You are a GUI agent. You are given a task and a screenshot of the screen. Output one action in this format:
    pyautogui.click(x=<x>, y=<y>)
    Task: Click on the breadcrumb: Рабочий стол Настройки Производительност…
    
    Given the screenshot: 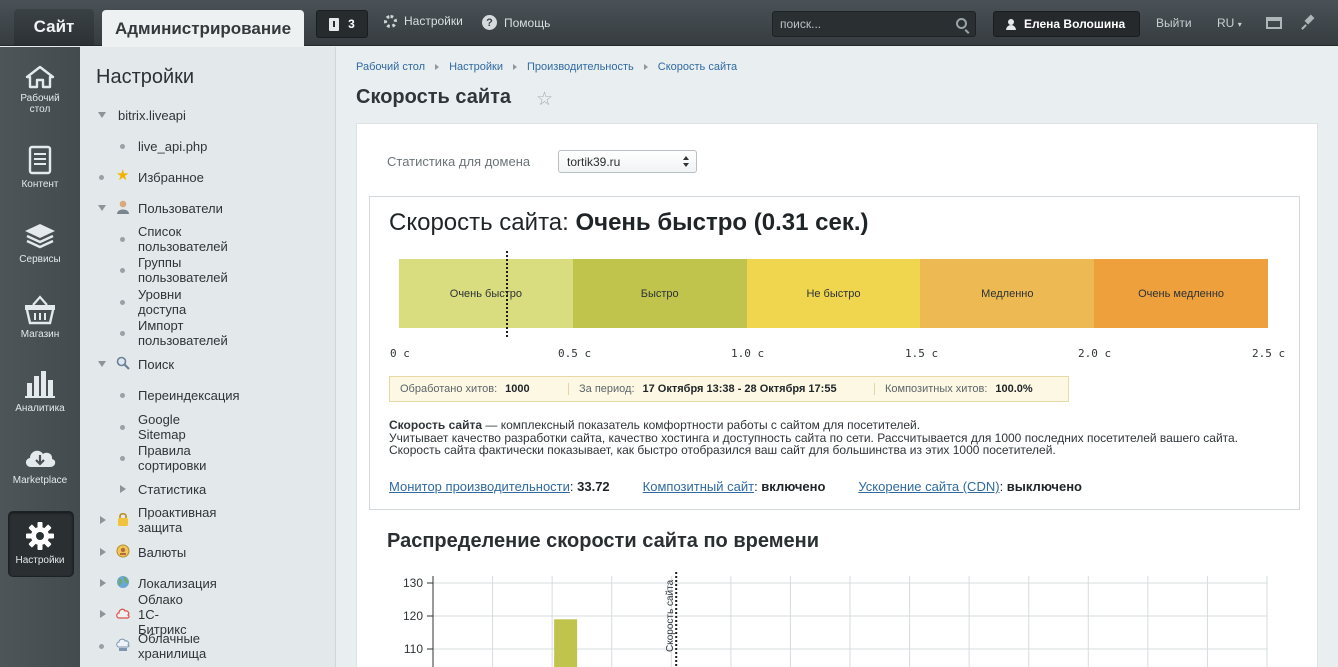 What is the action you would take?
    pyautogui.click(x=546, y=67)
    